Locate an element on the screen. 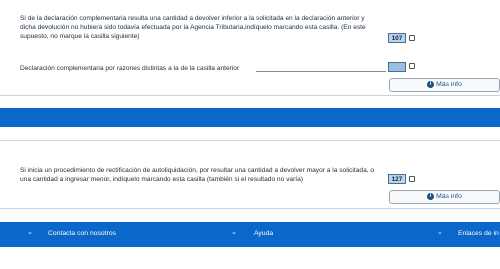 This screenshot has height=269, width=500. mas-info-label-1: Más info is located at coordinates (449, 84).